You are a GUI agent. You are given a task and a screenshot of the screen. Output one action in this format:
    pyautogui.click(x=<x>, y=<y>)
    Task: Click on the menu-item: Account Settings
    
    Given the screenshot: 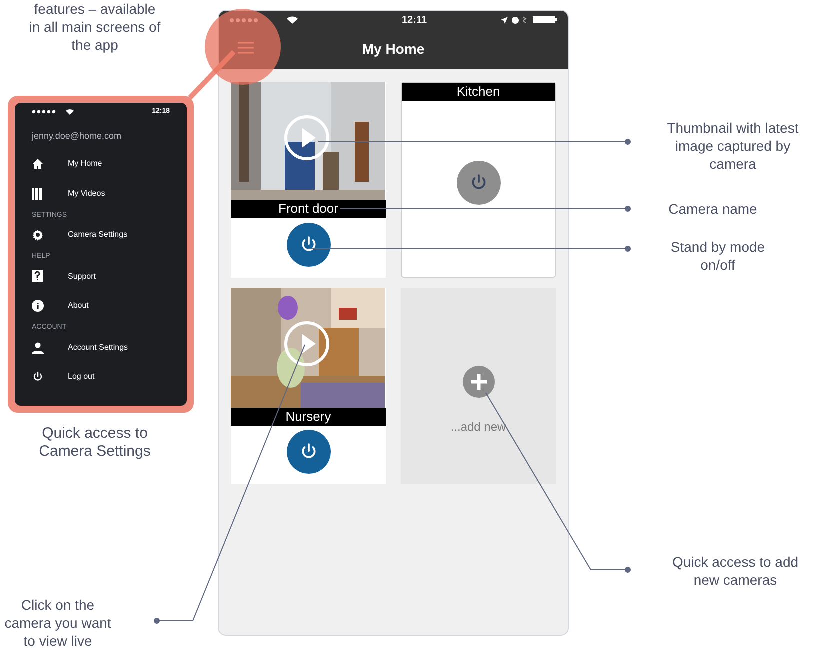 What is the action you would take?
    pyautogui.click(x=98, y=348)
    